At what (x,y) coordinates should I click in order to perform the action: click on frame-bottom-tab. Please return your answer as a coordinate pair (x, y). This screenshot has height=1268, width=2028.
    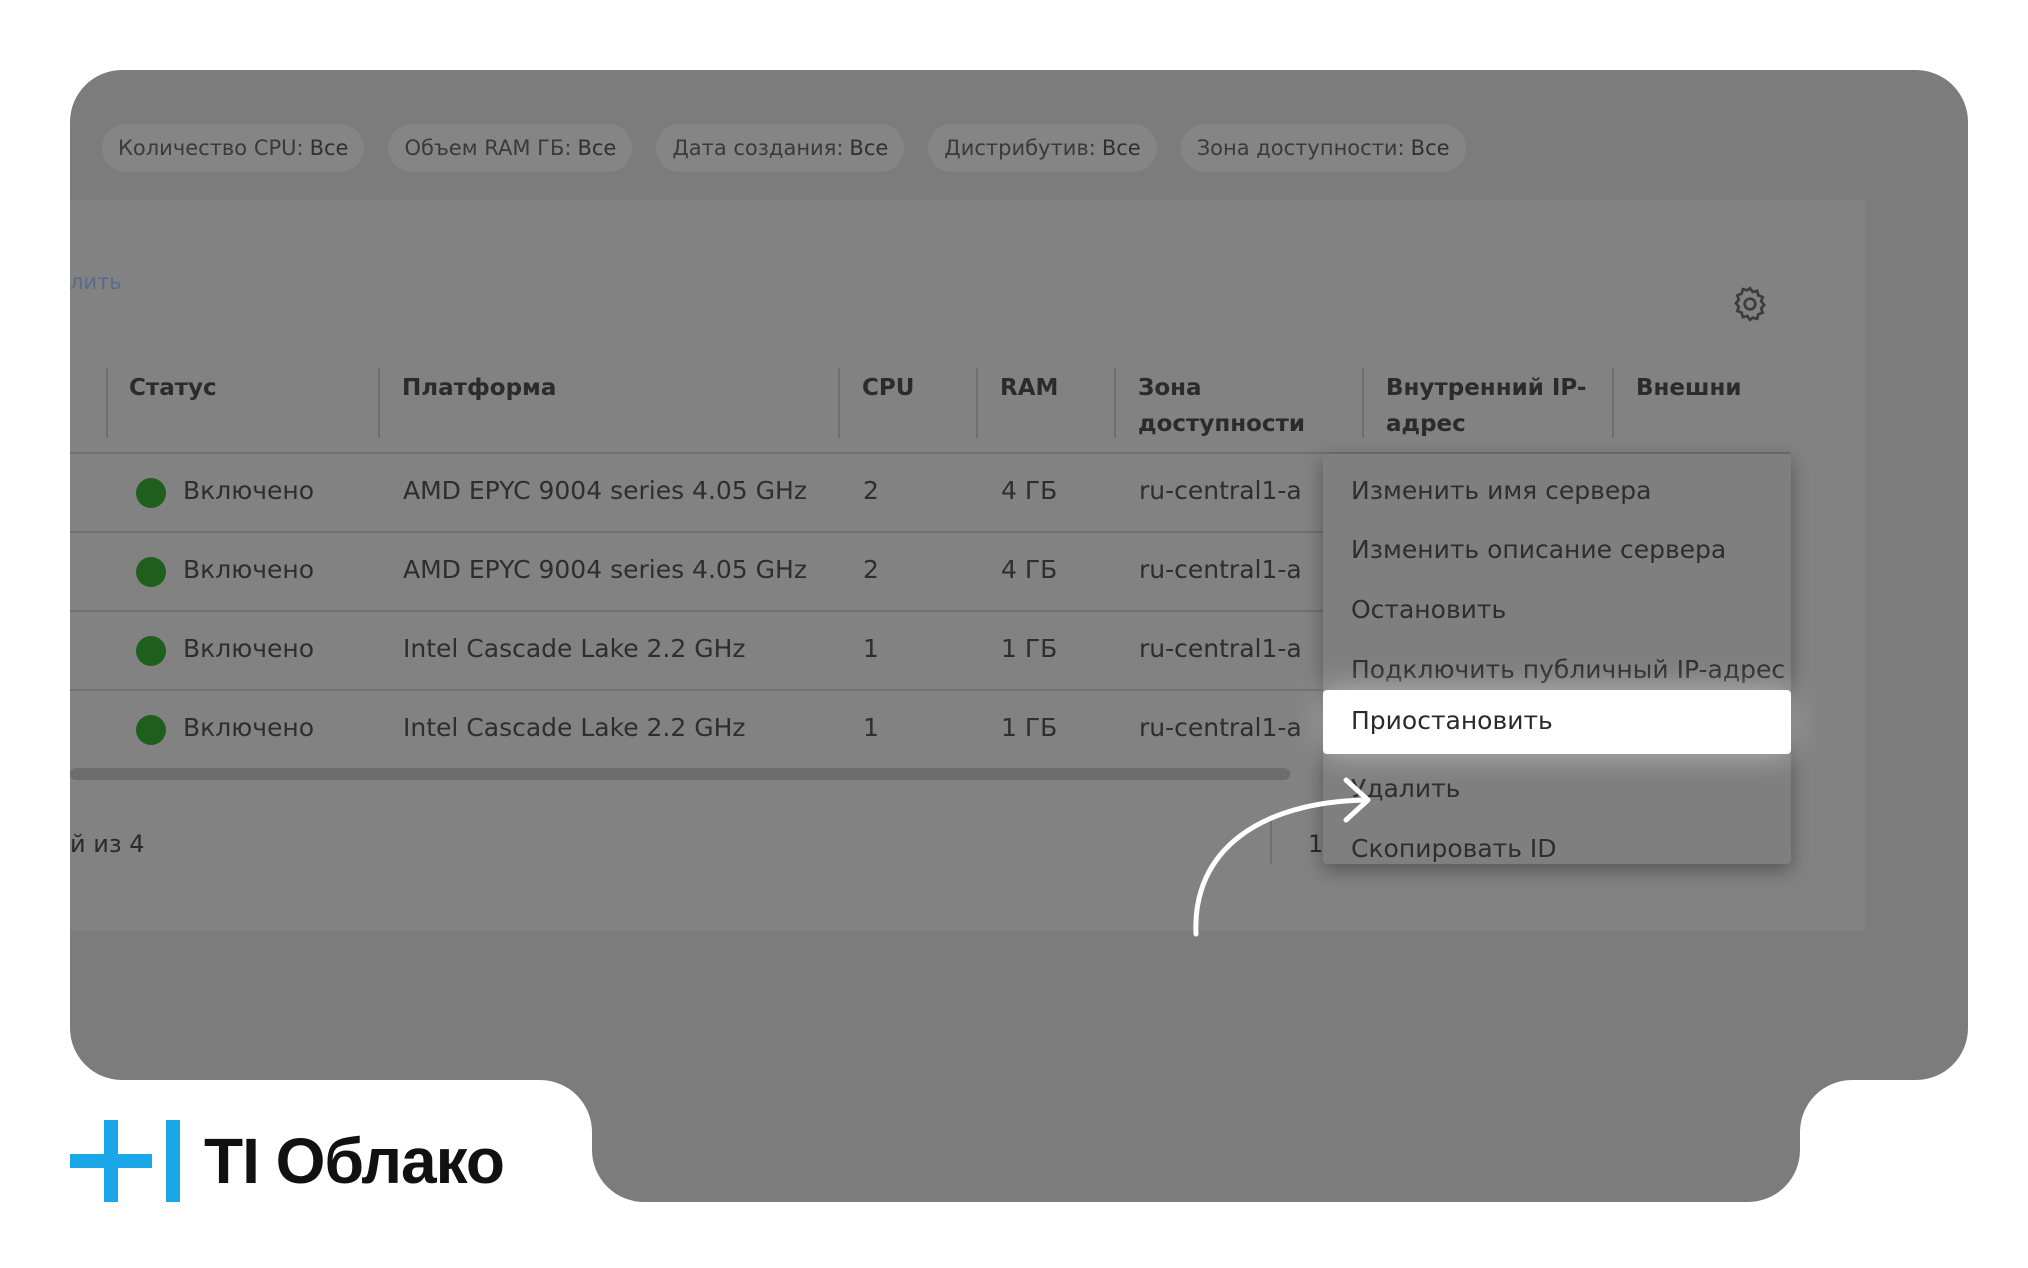
    Looking at the image, I should click on (1196, 1121).